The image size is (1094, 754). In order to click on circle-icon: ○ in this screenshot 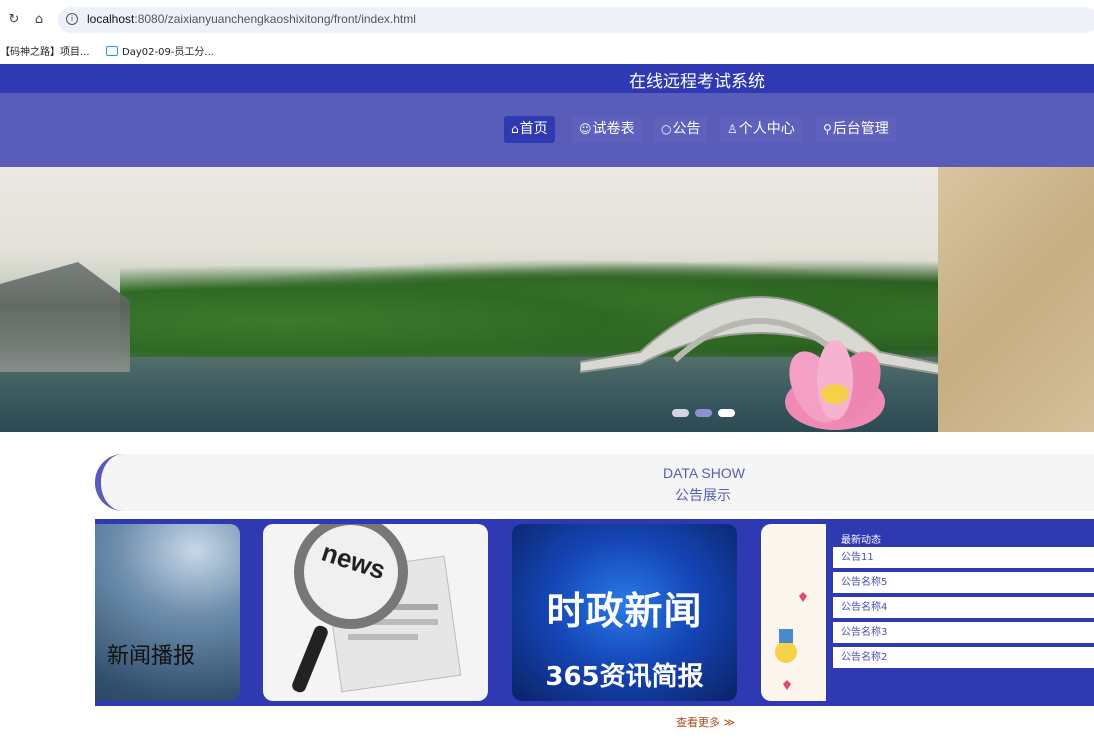, I will do `click(666, 129)`.